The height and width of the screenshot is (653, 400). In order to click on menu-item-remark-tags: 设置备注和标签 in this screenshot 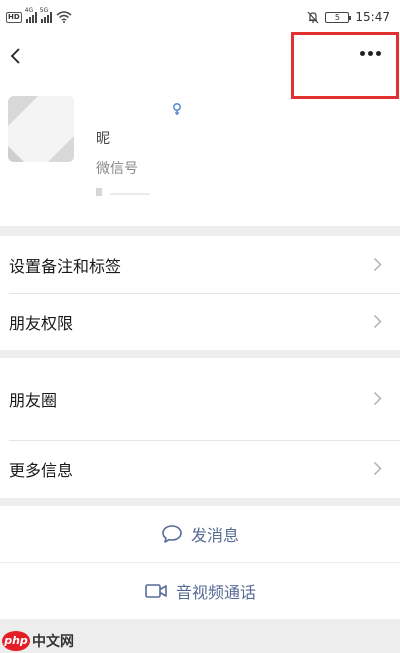, I will do `click(200, 264)`.